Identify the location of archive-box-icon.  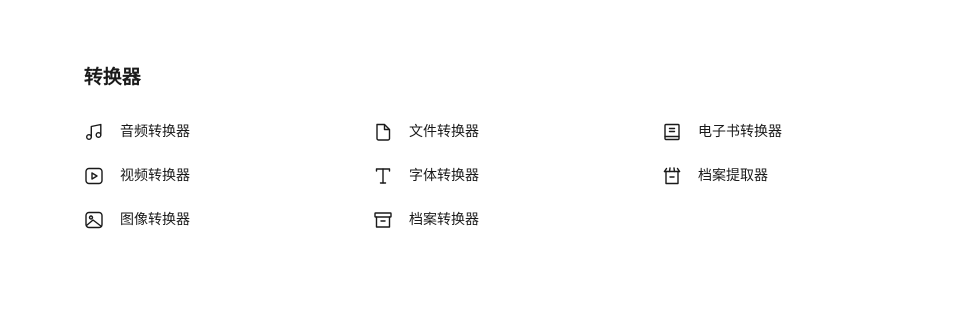
(383, 220).